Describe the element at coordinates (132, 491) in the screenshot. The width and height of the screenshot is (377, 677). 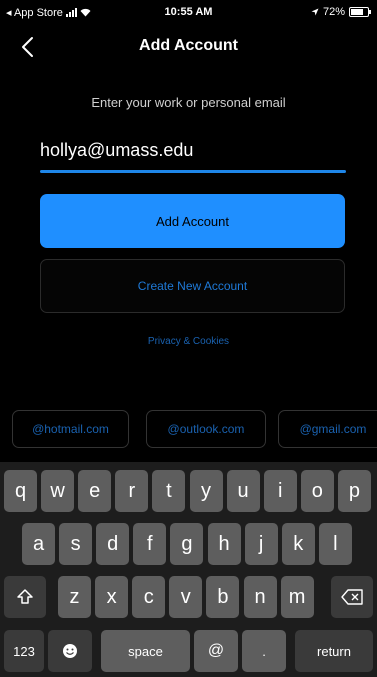
I see `key-r: r` at that location.